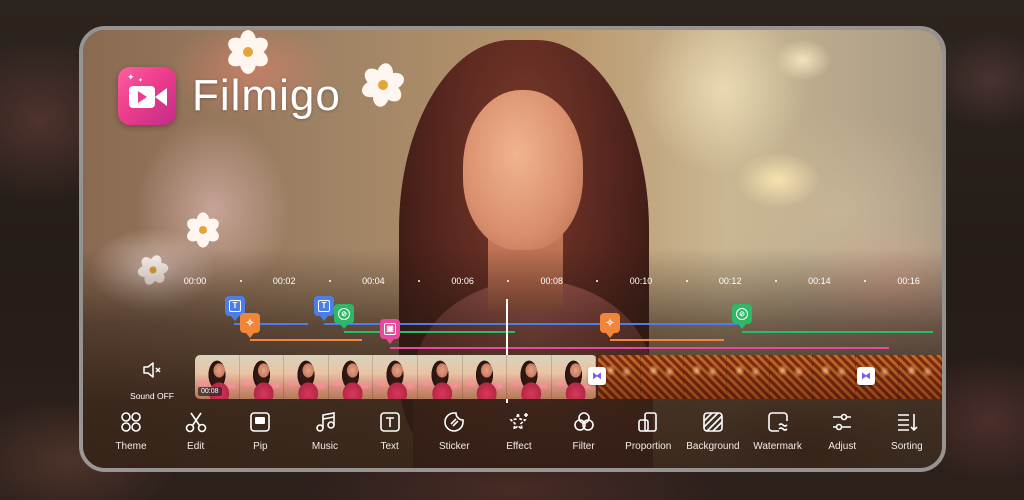 This screenshot has height=500, width=1024. What do you see at coordinates (552, 281) in the screenshot?
I see `ruler-tick-label: 00:08` at bounding box center [552, 281].